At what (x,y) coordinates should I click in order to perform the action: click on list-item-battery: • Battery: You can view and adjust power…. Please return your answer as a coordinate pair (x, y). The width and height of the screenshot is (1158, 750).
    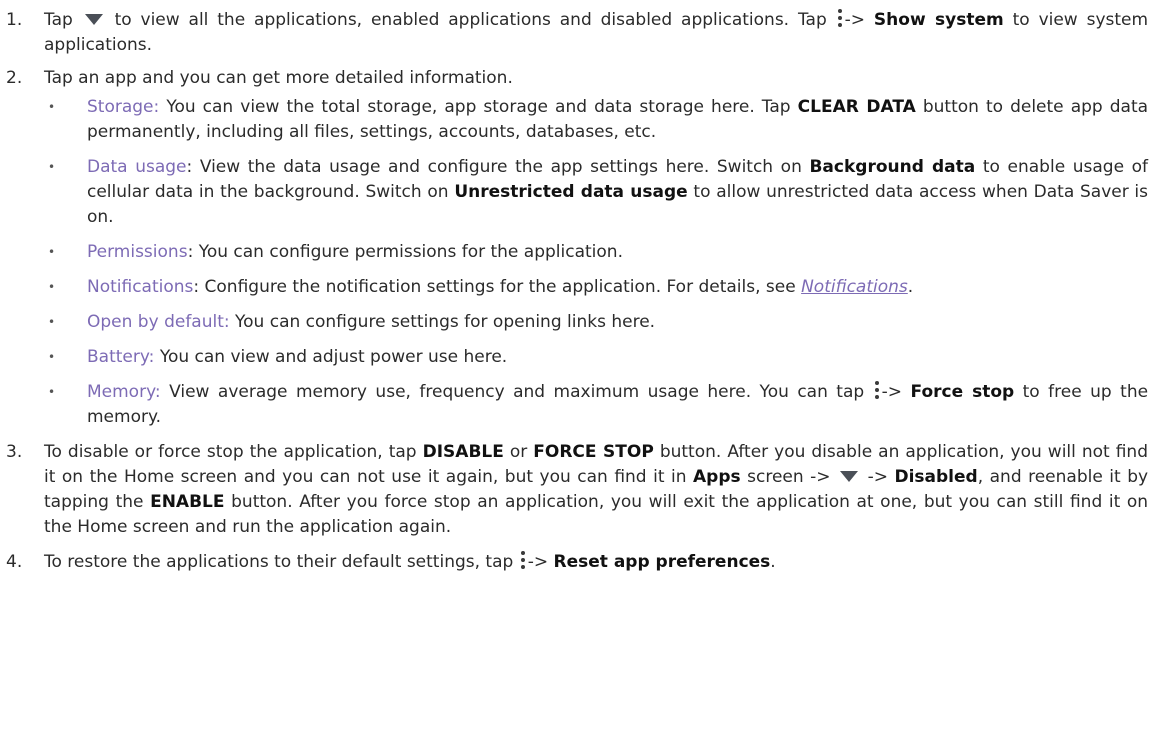
    Looking at the image, I should click on (596, 357).